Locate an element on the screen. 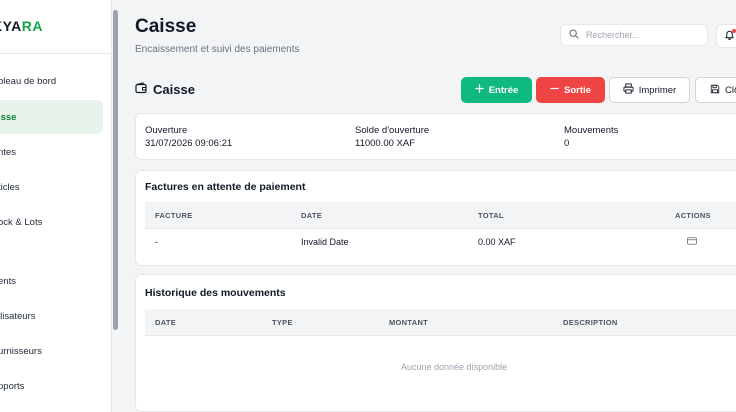 The width and height of the screenshot is (736, 412). sidebar-item-label: urnisseurs is located at coordinates (21, 351).